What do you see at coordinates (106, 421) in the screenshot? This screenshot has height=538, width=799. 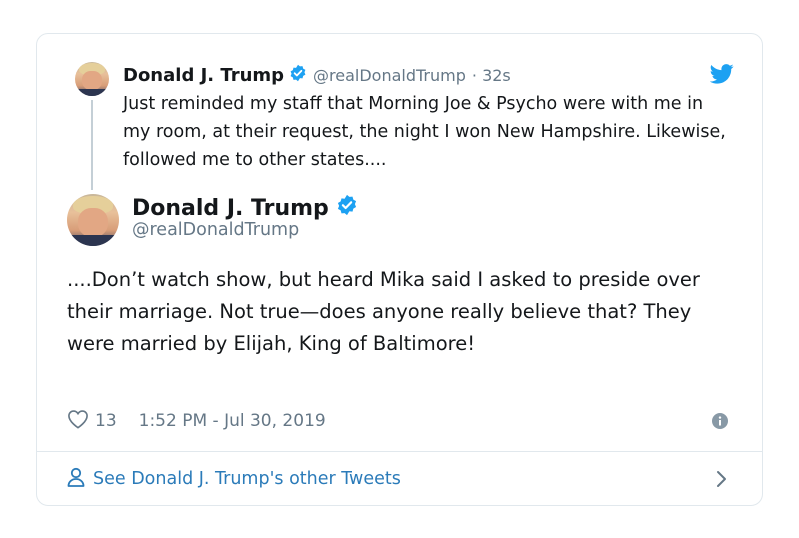 I see `like-count: 13` at bounding box center [106, 421].